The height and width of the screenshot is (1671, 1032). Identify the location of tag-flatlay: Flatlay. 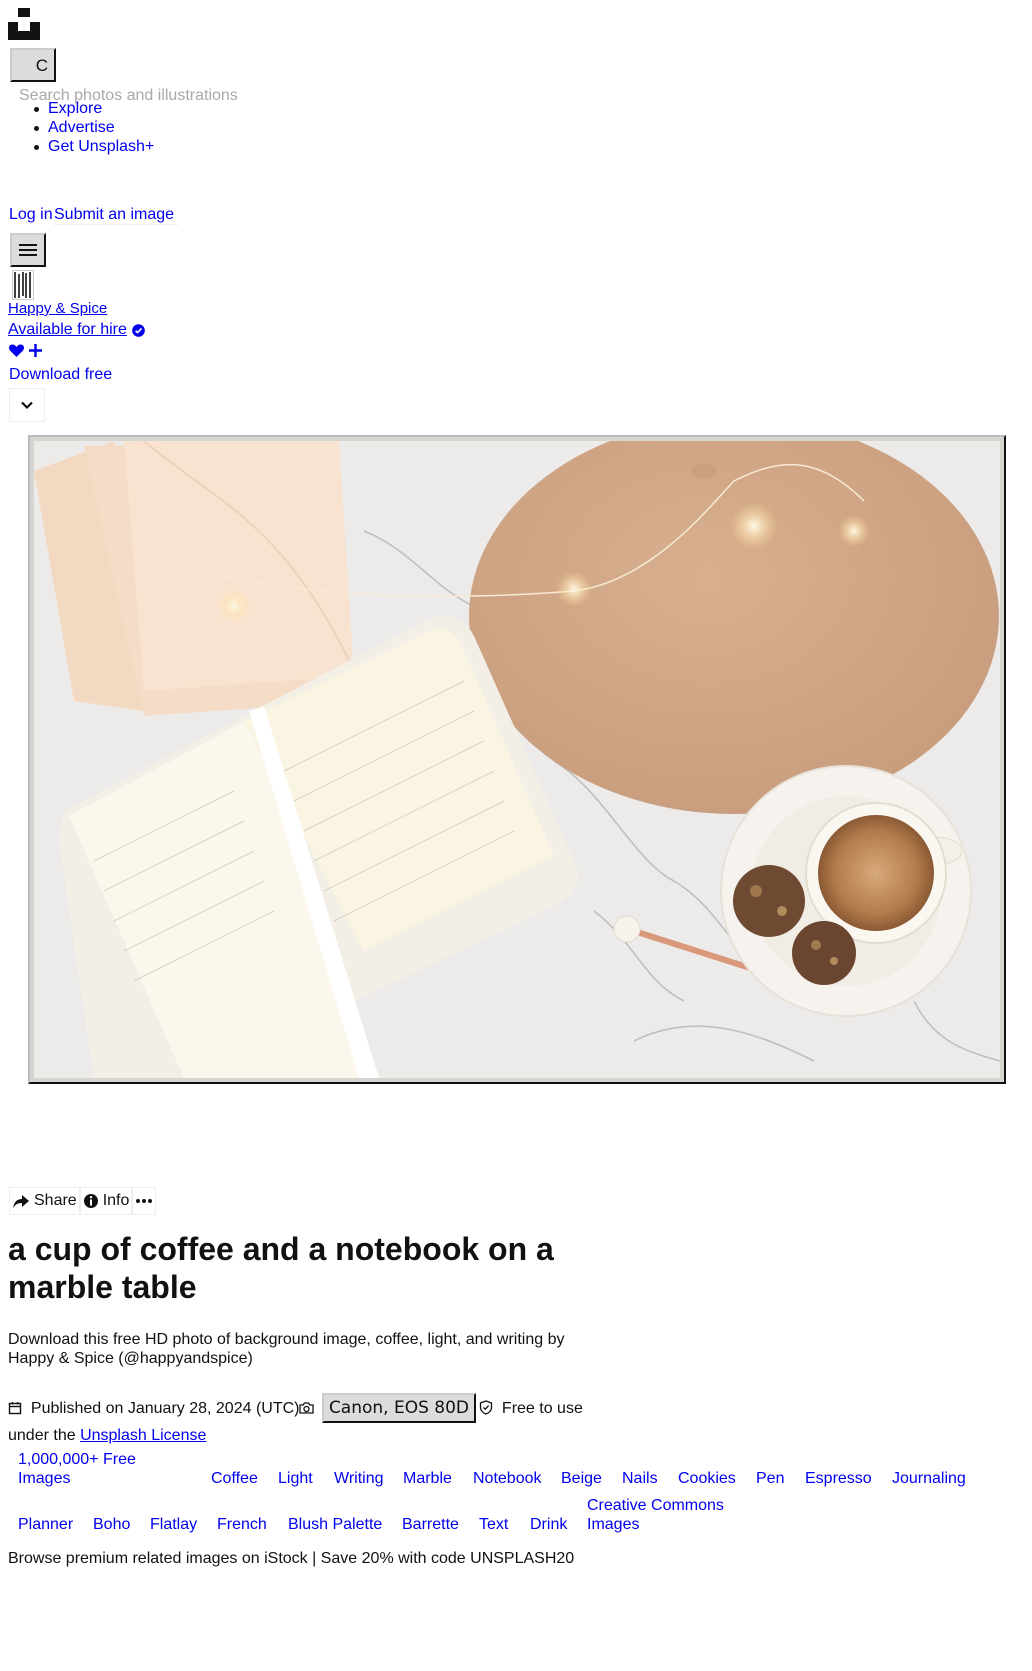
(173, 1524).